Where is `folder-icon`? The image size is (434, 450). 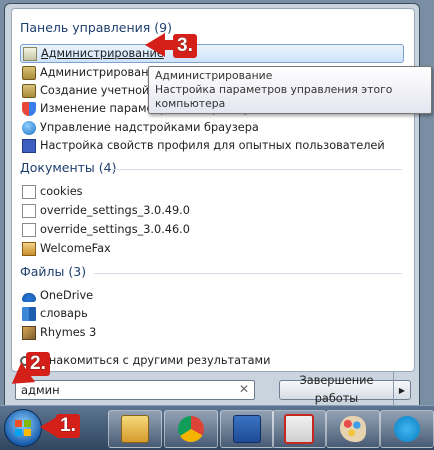 folder-icon is located at coordinates (135, 429).